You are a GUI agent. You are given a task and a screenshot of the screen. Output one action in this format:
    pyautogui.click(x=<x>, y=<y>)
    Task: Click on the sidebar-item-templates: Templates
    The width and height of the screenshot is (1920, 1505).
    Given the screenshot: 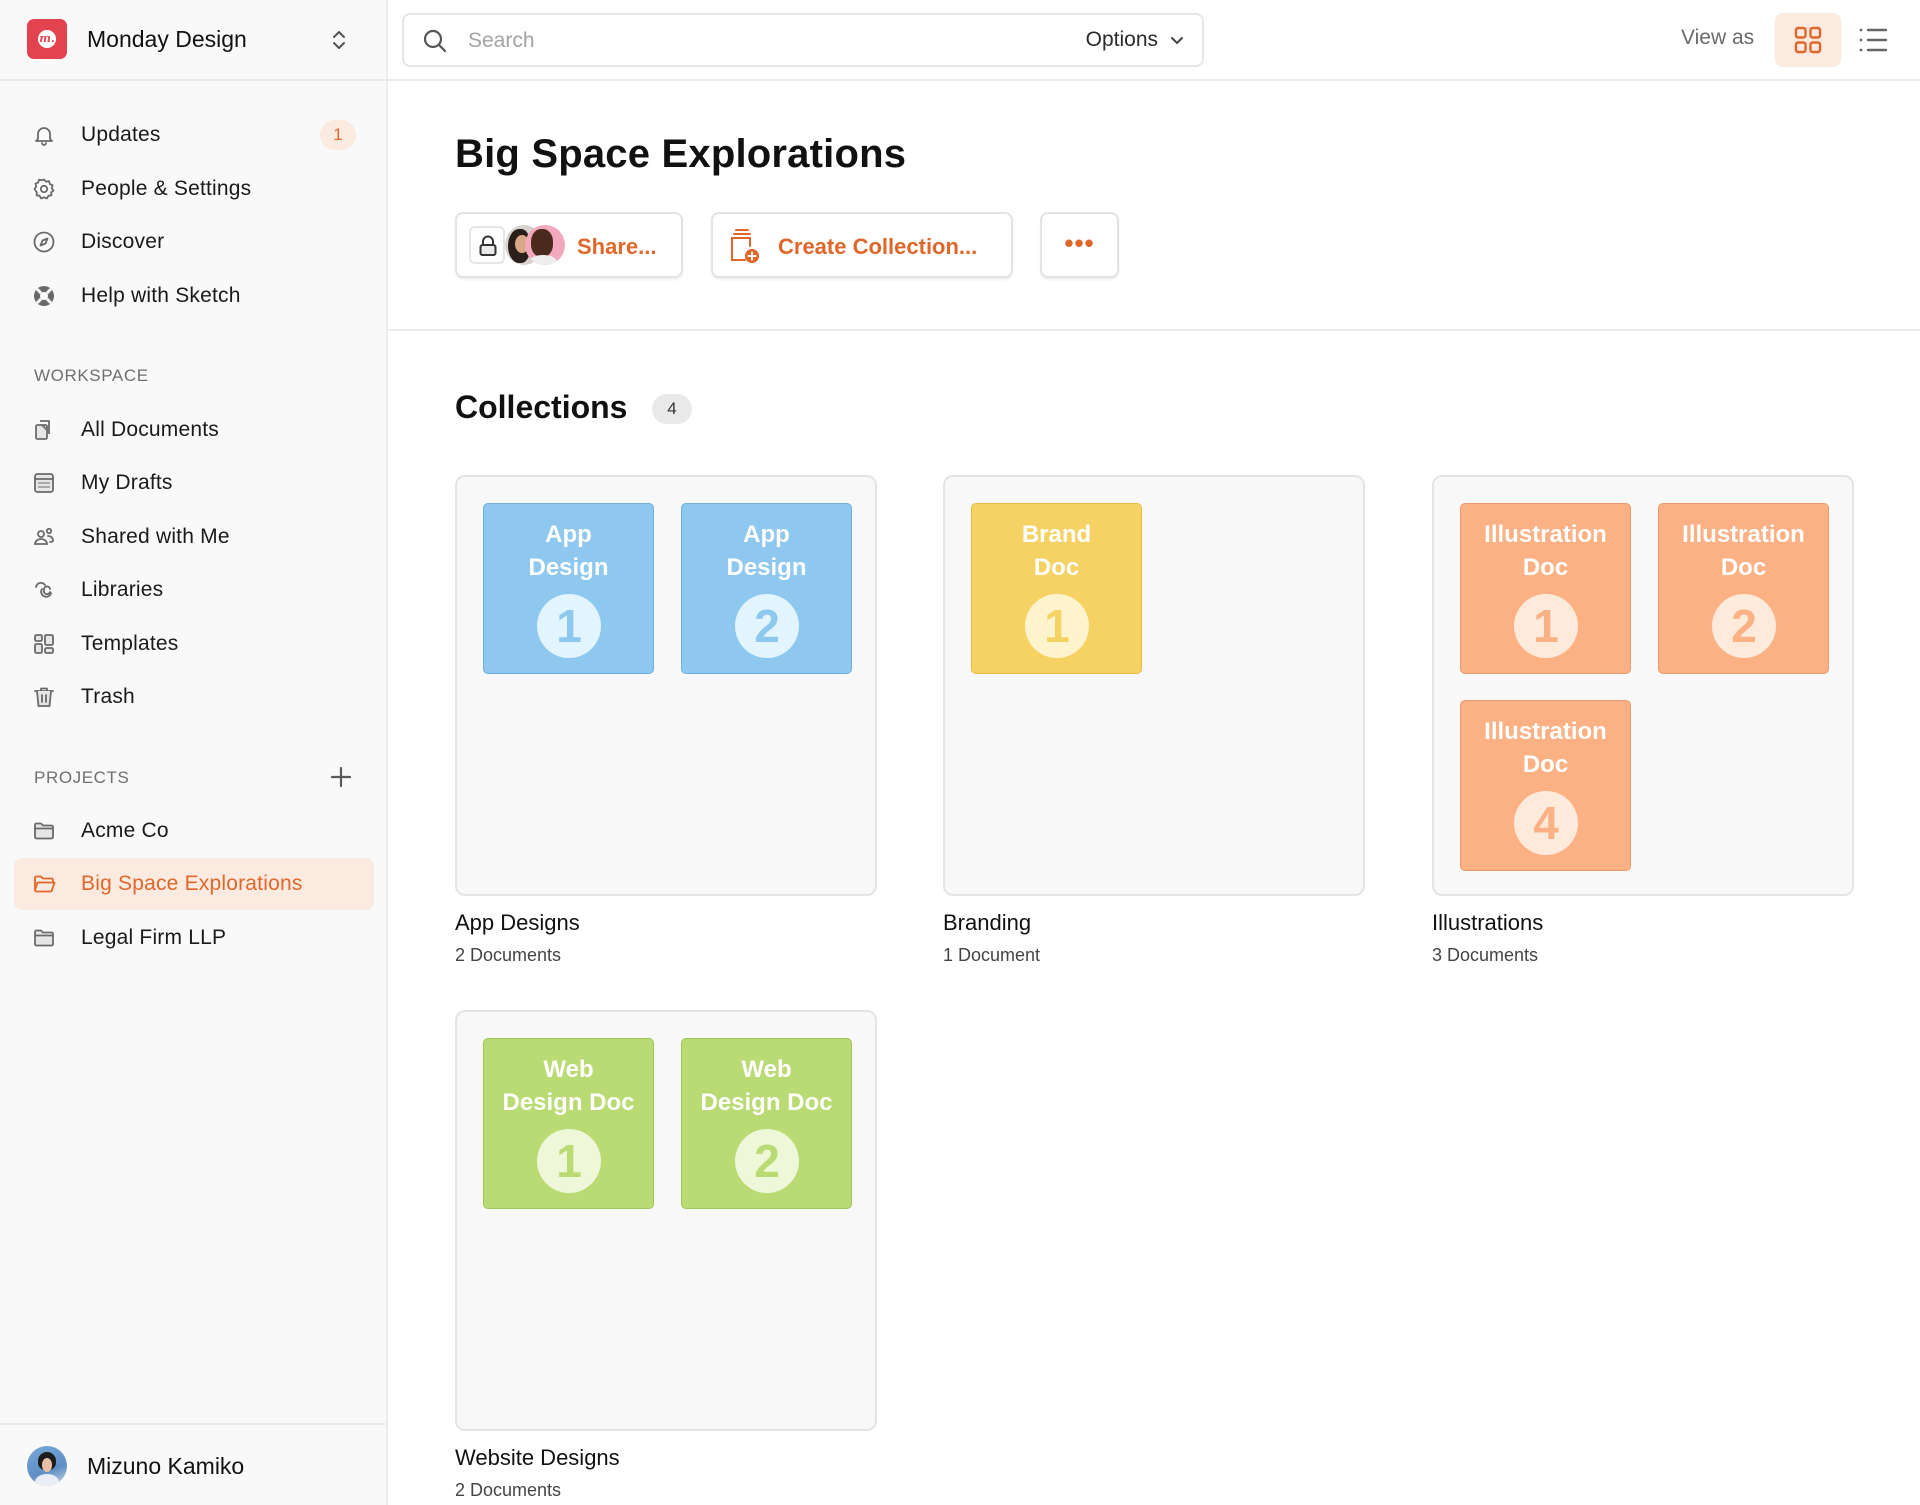 What is the action you would take?
    pyautogui.click(x=194, y=644)
    